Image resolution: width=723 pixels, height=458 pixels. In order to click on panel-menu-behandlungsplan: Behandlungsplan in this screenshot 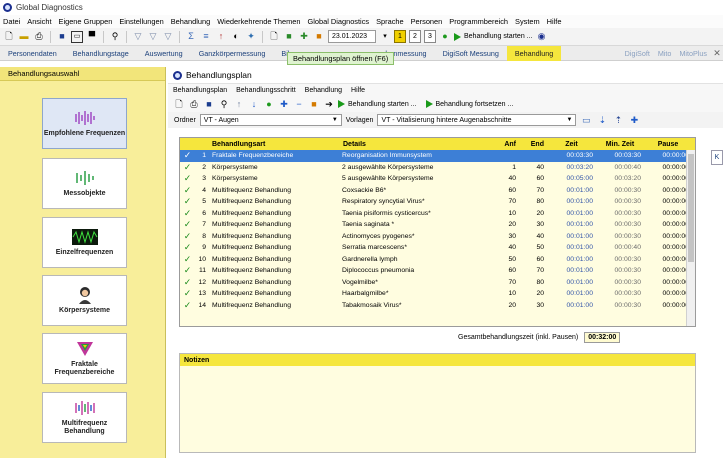, I will do `click(200, 90)`.